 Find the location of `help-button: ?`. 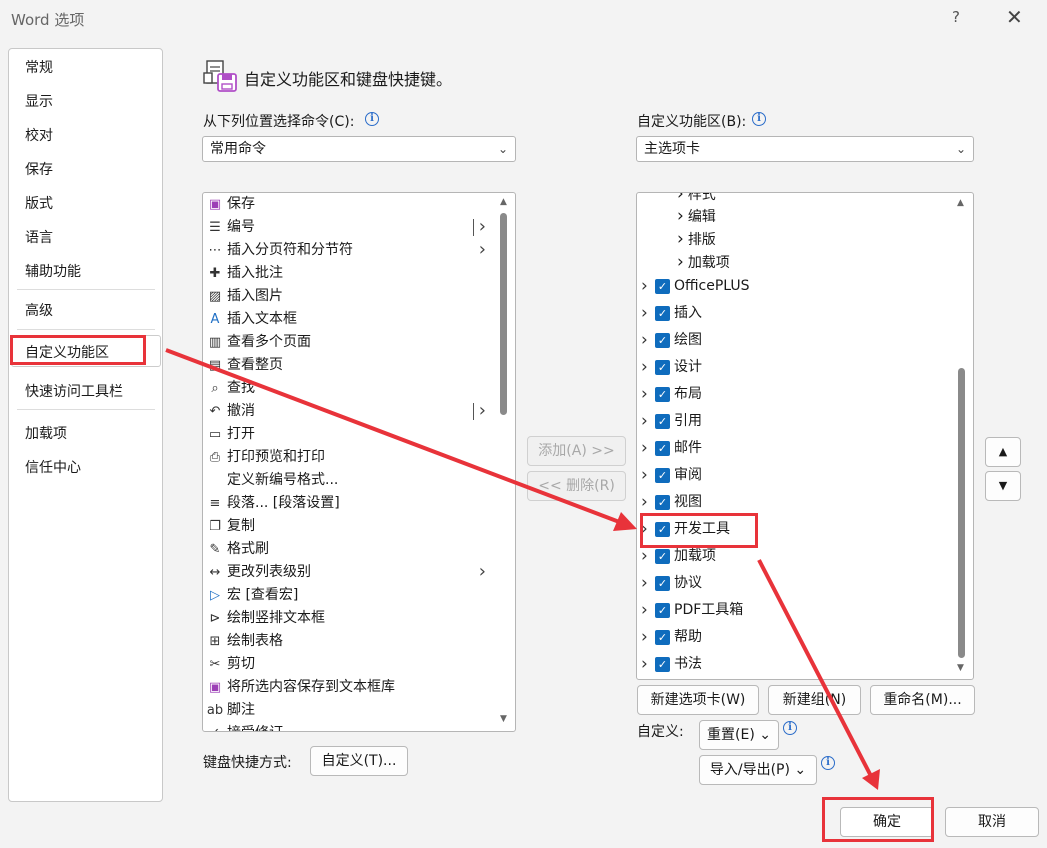

help-button: ? is located at coordinates (956, 17).